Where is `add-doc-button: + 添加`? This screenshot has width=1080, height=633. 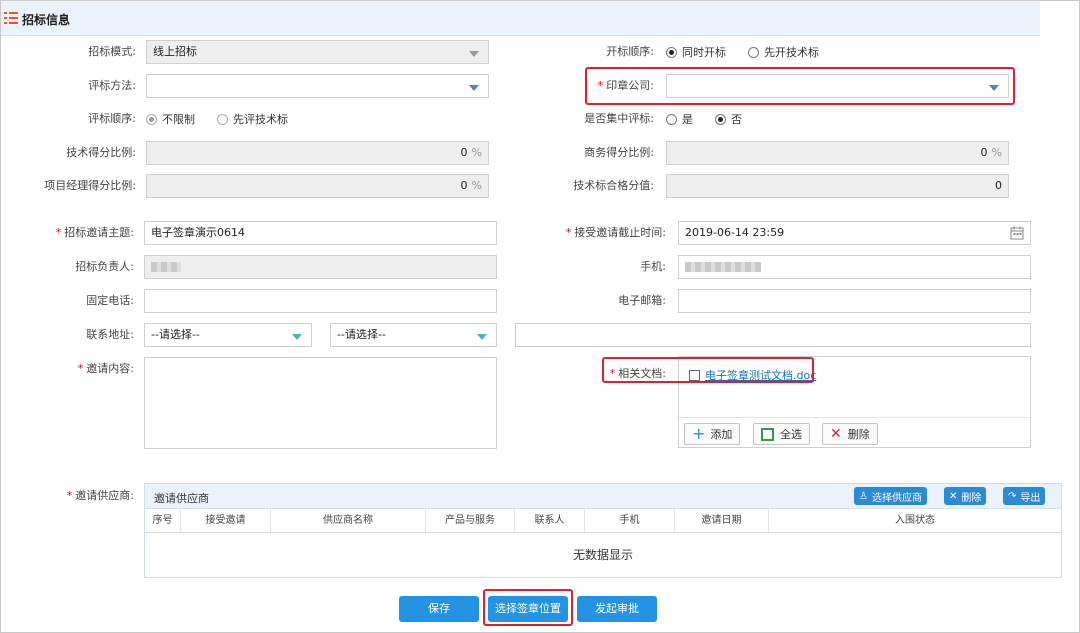 add-doc-button: + 添加 is located at coordinates (712, 434).